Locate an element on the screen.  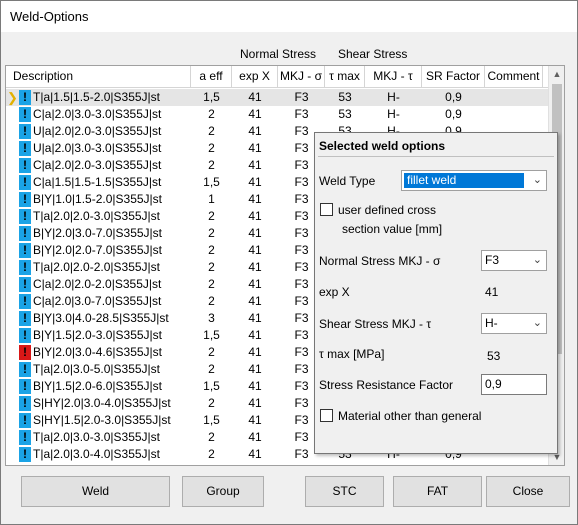
cell-description: B|Y|2.0|3.0-7.0|S355J|st is located at coordinates (112, 233).